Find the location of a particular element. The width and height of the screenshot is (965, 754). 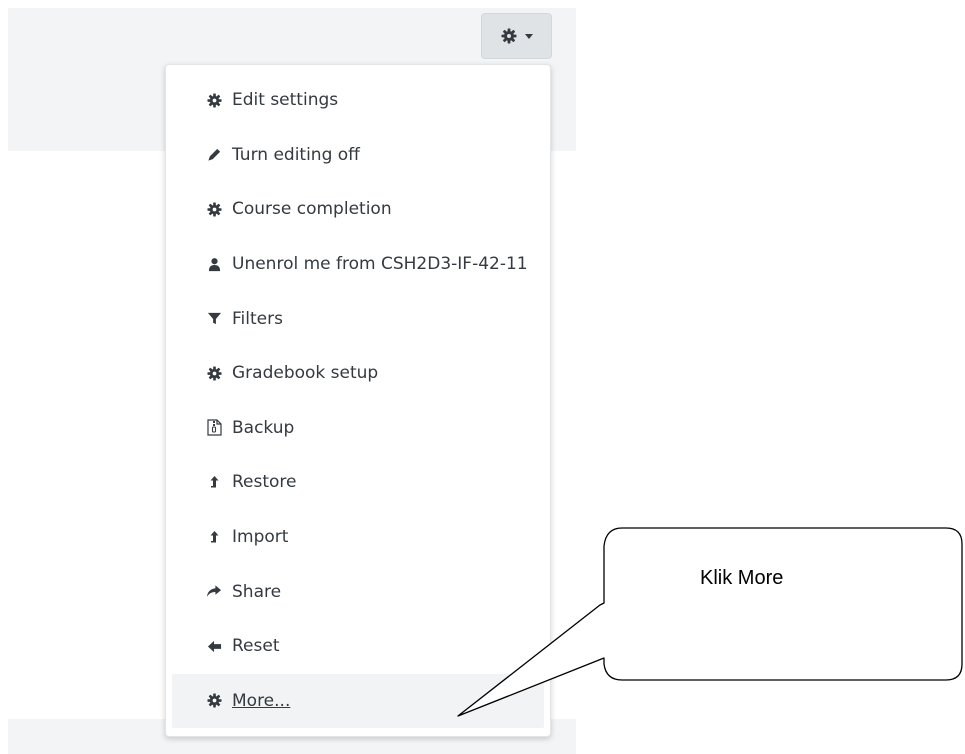

caret-down-icon is located at coordinates (528, 36).